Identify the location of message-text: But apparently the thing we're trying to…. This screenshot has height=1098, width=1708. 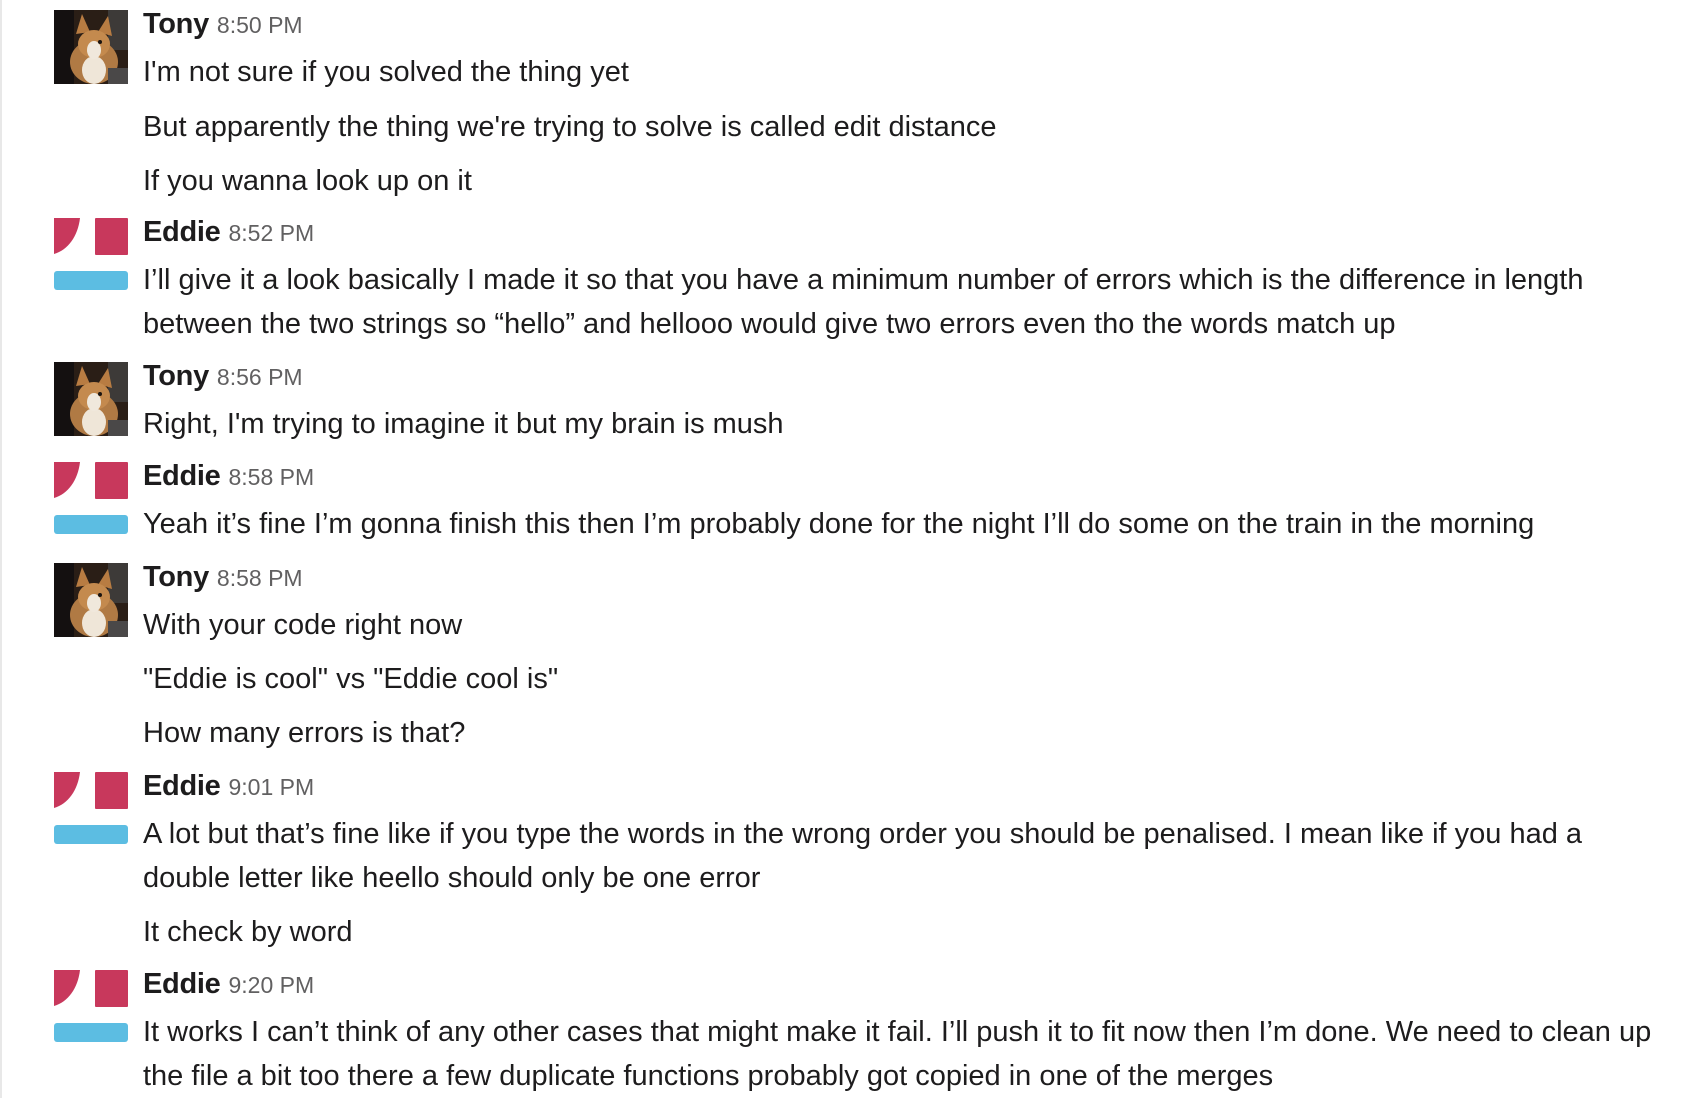
(570, 127).